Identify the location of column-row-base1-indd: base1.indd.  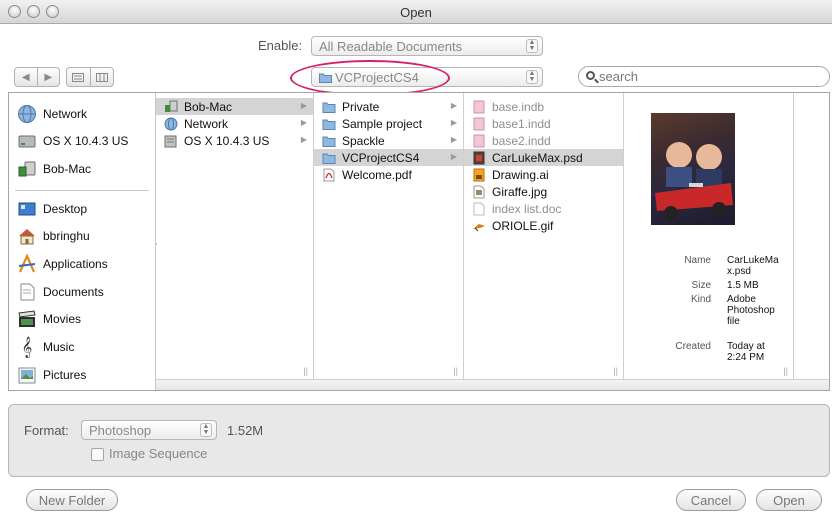
(543, 123).